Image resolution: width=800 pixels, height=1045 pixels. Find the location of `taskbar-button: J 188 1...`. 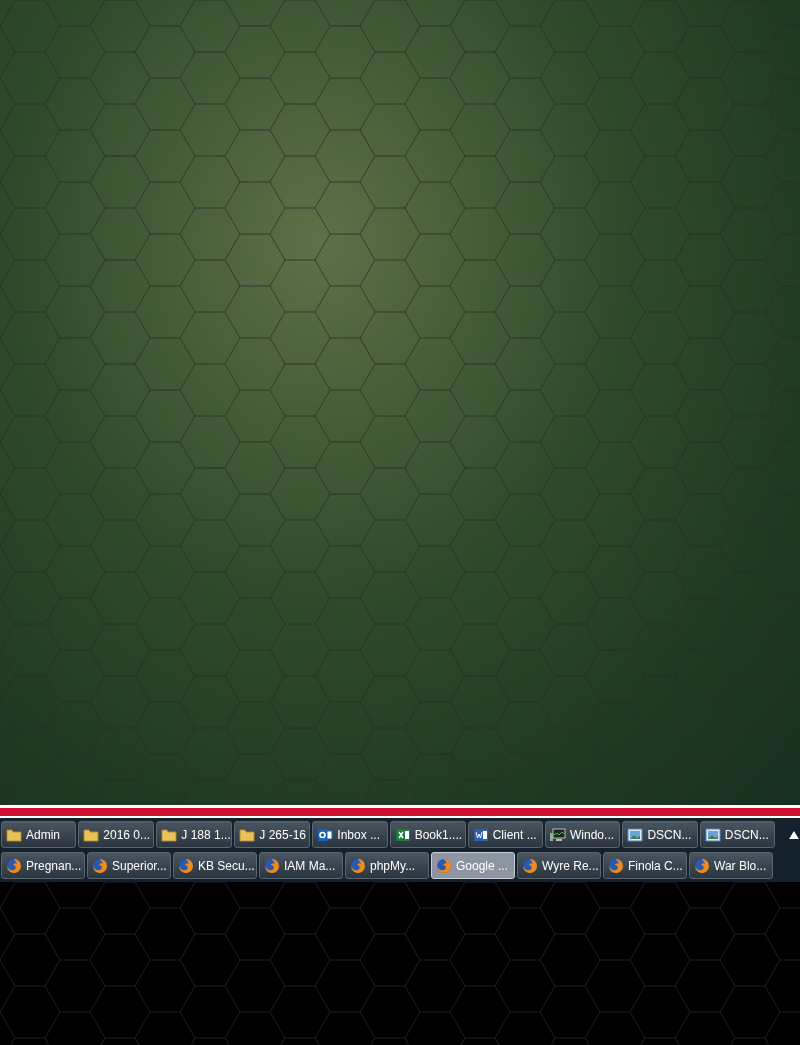

taskbar-button: J 188 1... is located at coordinates (194, 834).